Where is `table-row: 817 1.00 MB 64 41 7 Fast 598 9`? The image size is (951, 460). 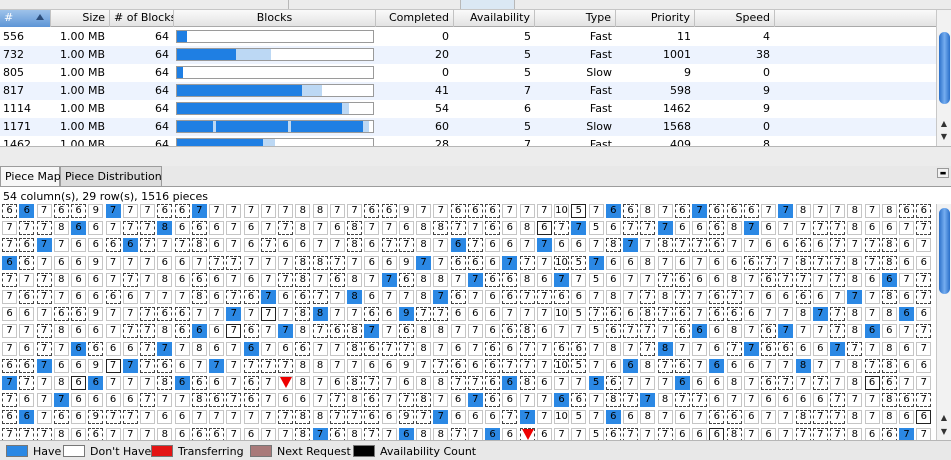 table-row: 817 1.00 MB 64 41 7 Fast 598 9 is located at coordinates (468, 91).